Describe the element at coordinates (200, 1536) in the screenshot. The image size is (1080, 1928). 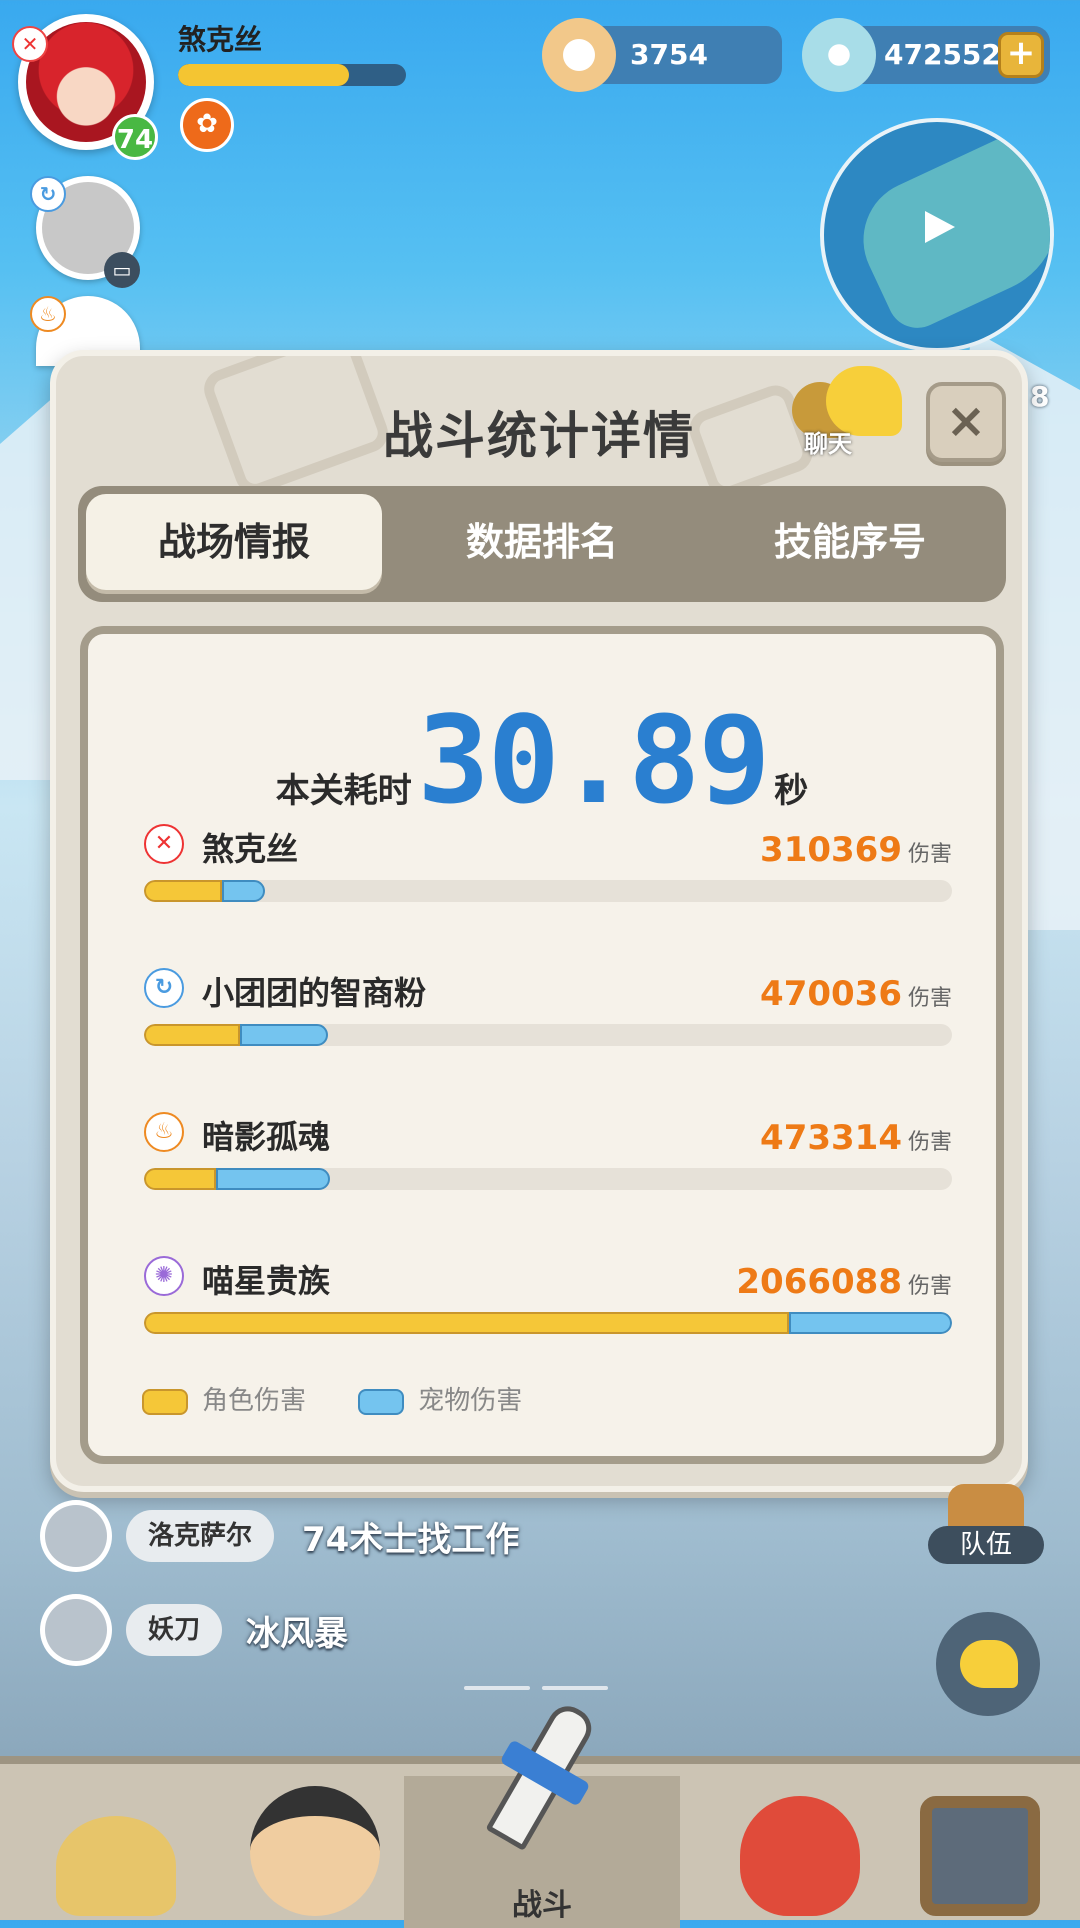
I see `chat-sender: 洛克萨尔` at that location.